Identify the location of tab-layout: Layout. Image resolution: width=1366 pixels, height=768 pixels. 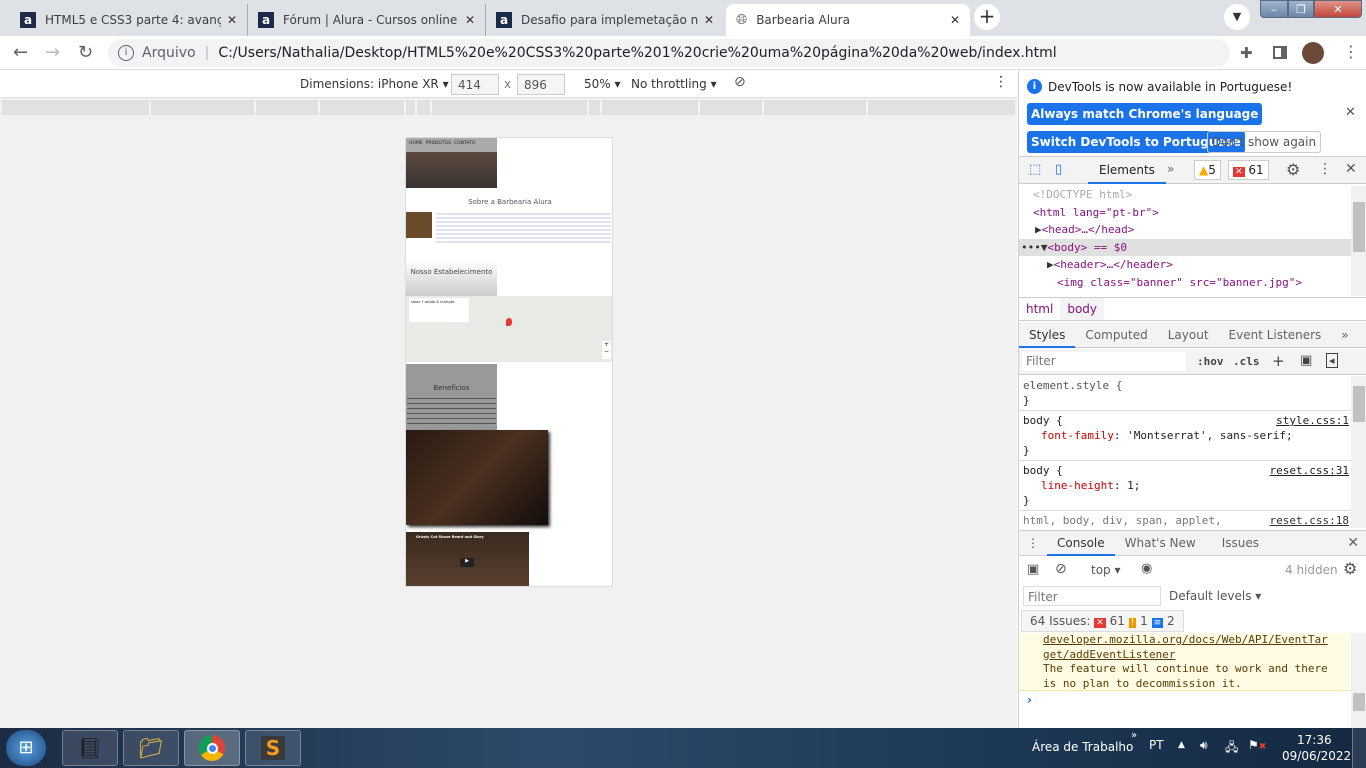
(1188, 335).